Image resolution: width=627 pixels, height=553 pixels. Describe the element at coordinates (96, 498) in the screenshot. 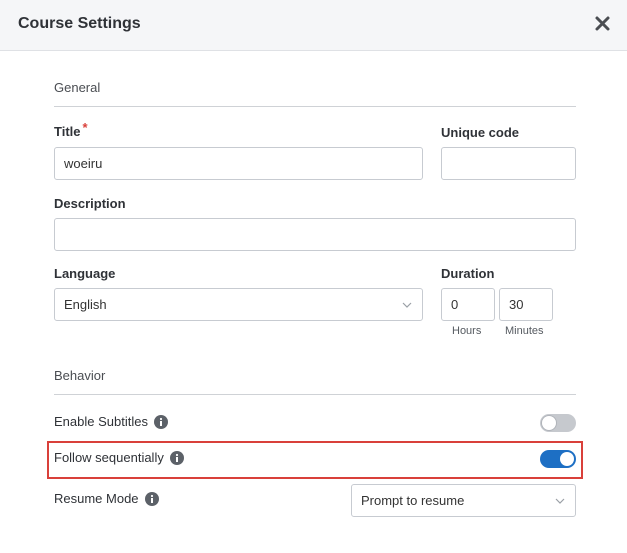

I see `resume-mode-label: Resume Mode` at that location.